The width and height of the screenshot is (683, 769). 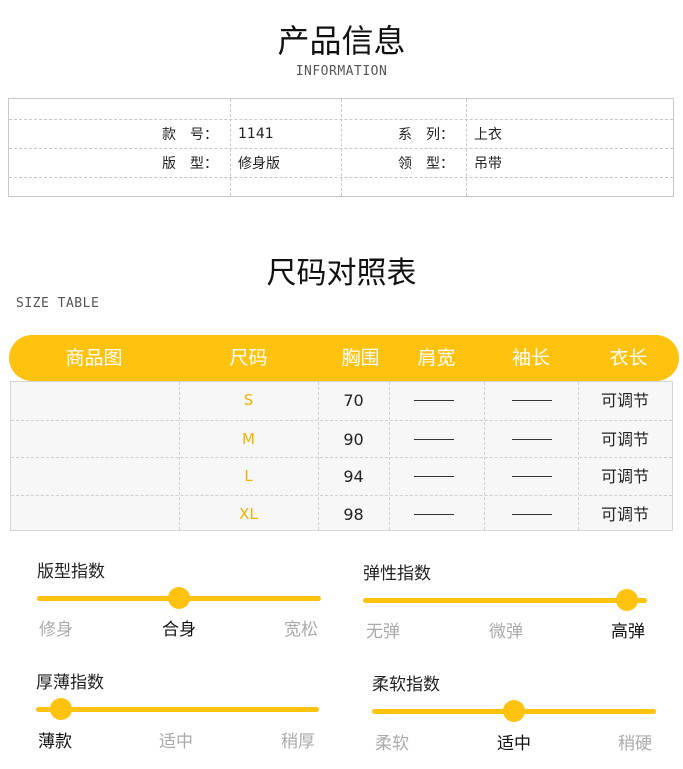 I want to click on thickness-index-title: 厚薄指数, so click(x=70, y=683).